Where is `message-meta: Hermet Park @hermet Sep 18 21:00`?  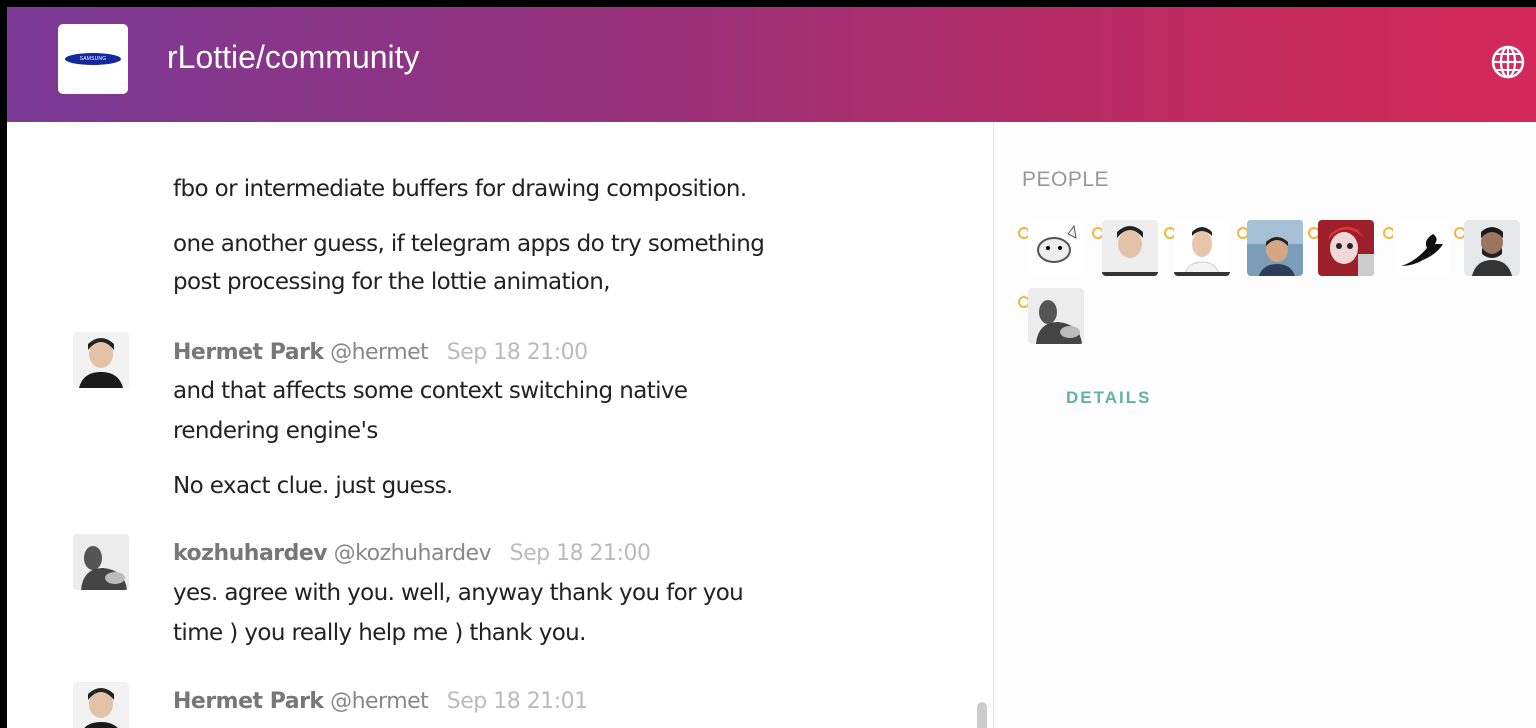 message-meta: Hermet Park @hermet Sep 18 21:00 is located at coordinates (380, 352).